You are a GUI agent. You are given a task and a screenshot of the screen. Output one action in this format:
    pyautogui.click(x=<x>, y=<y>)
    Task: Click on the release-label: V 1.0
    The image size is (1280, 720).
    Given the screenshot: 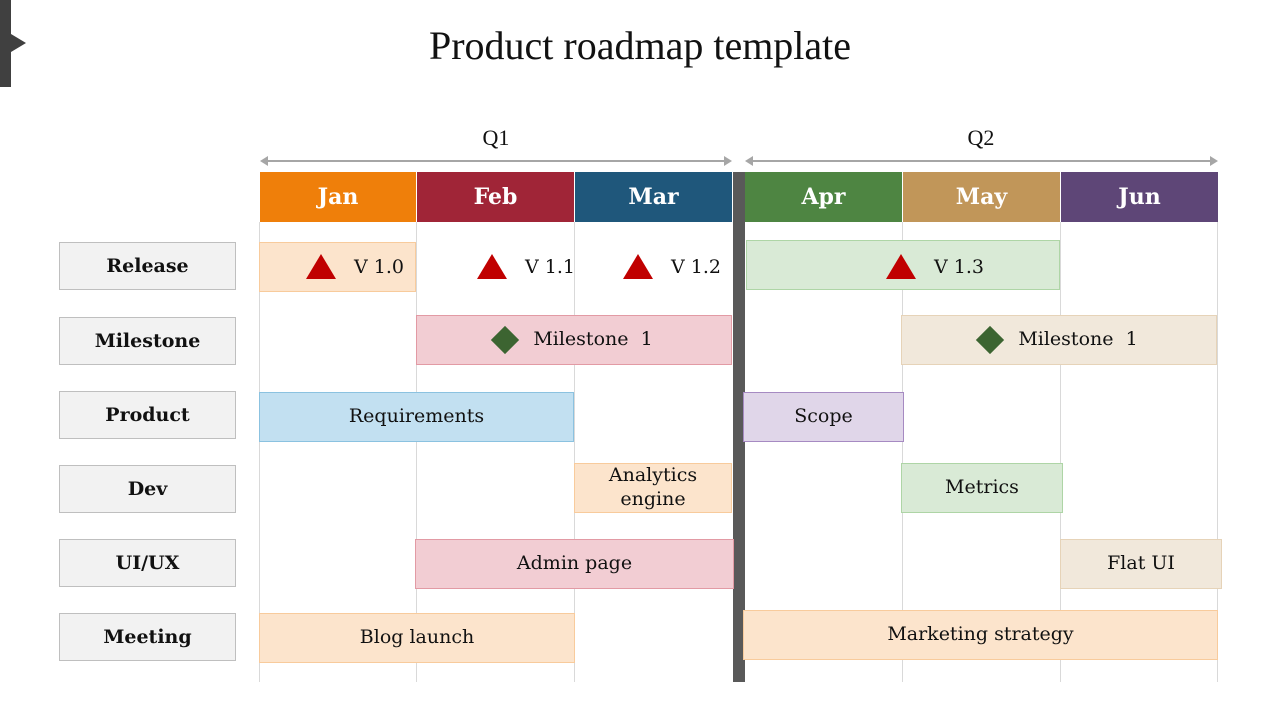 What is the action you would take?
    pyautogui.click(x=379, y=266)
    